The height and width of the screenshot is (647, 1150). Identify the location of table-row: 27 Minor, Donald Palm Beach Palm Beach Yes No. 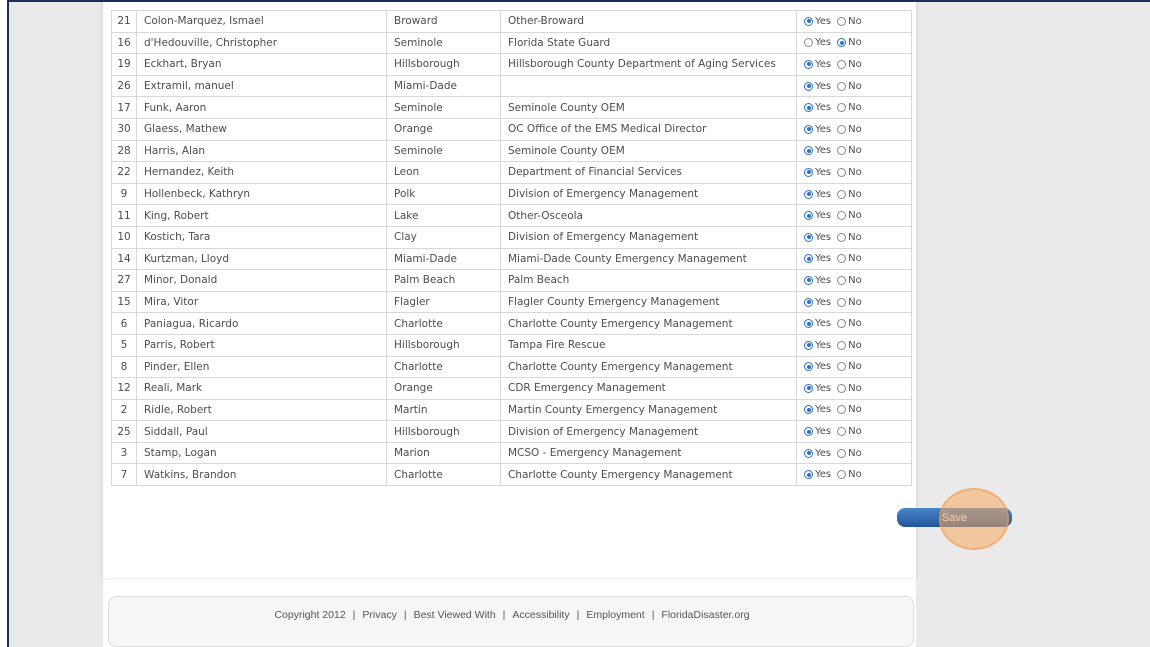
(511, 280).